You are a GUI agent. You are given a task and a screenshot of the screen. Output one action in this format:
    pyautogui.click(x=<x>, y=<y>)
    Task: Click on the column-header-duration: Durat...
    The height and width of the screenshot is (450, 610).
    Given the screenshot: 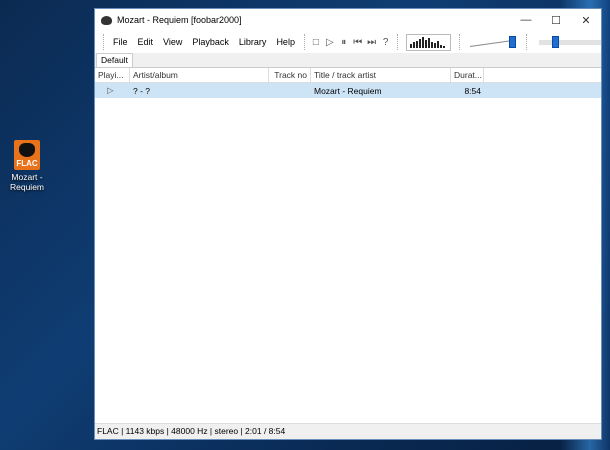 What is the action you would take?
    pyautogui.click(x=467, y=75)
    